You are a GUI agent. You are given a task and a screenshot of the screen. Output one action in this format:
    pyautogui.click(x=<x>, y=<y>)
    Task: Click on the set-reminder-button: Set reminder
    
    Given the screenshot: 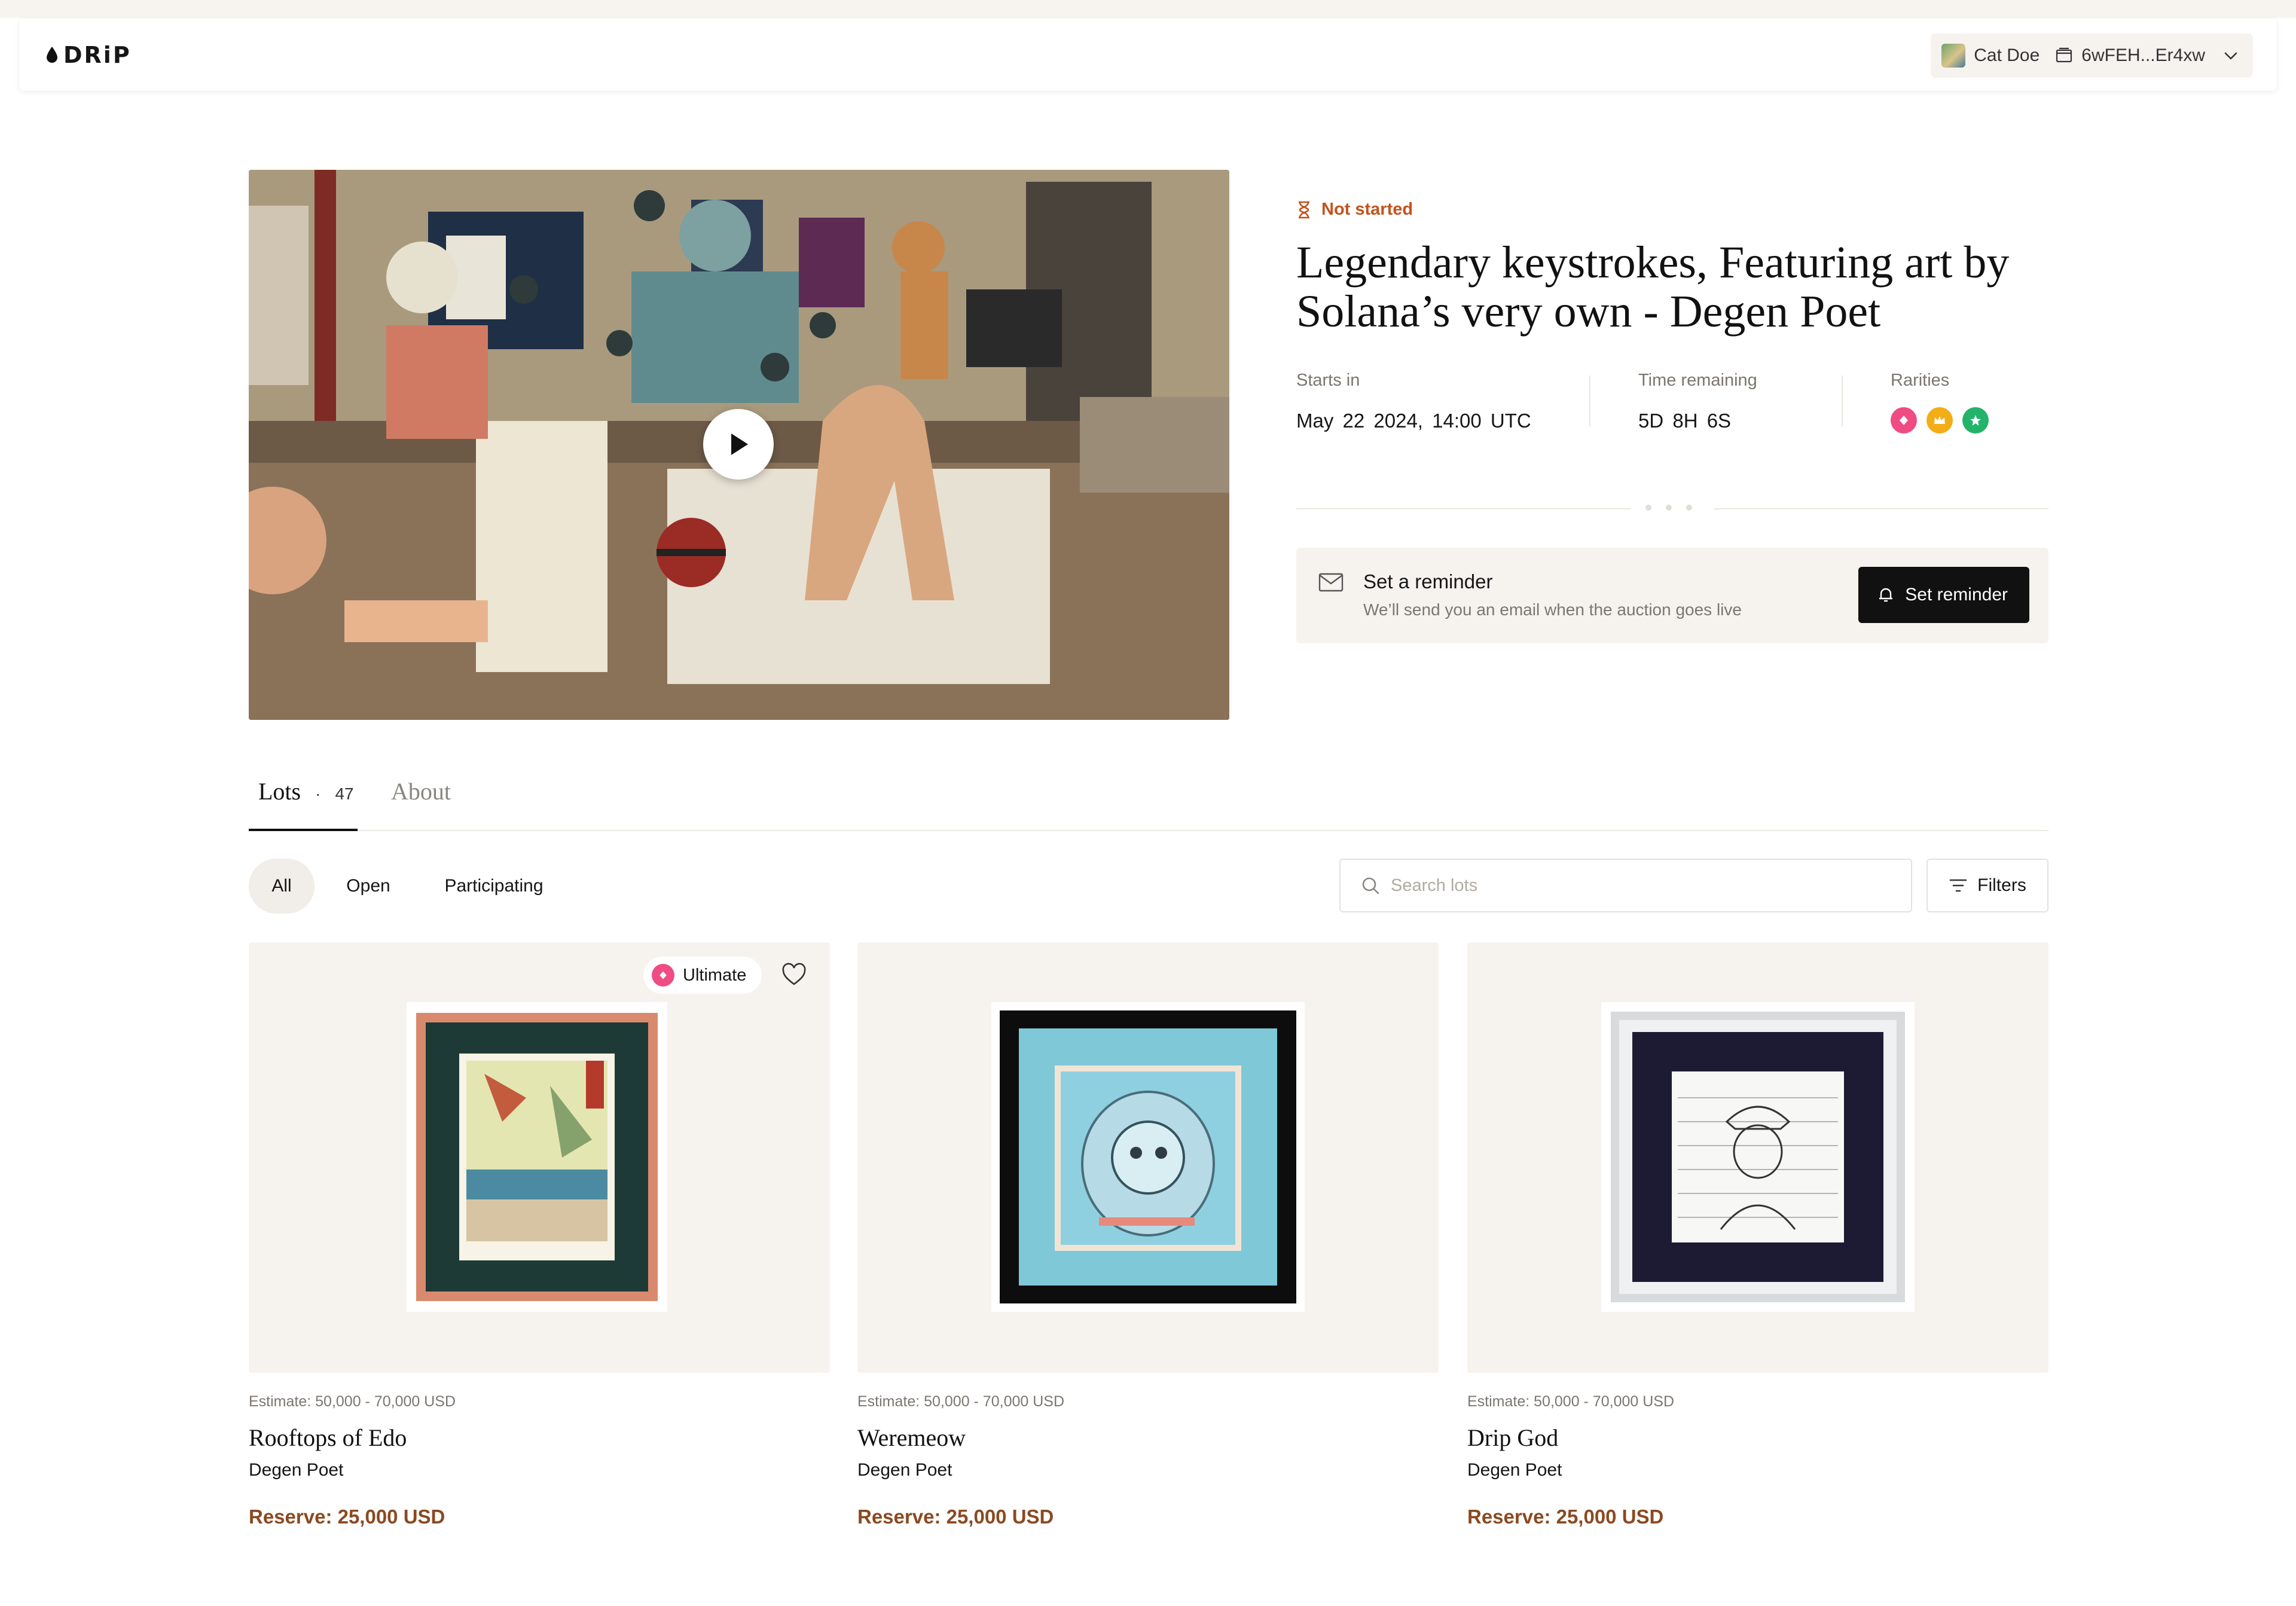 What is the action you would take?
    pyautogui.click(x=1943, y=595)
    